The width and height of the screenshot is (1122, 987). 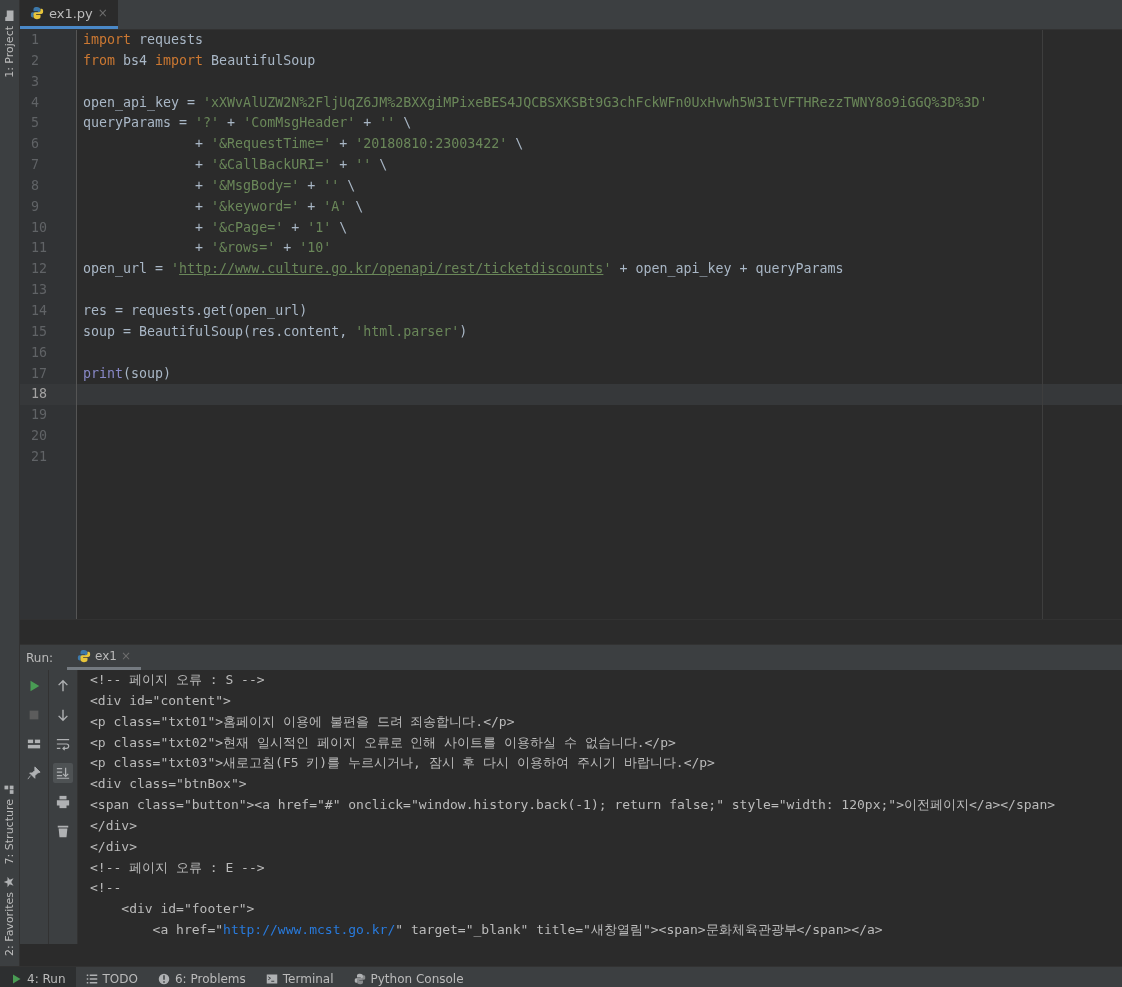 I want to click on scroll-to-end-icon, so click(x=63, y=773).